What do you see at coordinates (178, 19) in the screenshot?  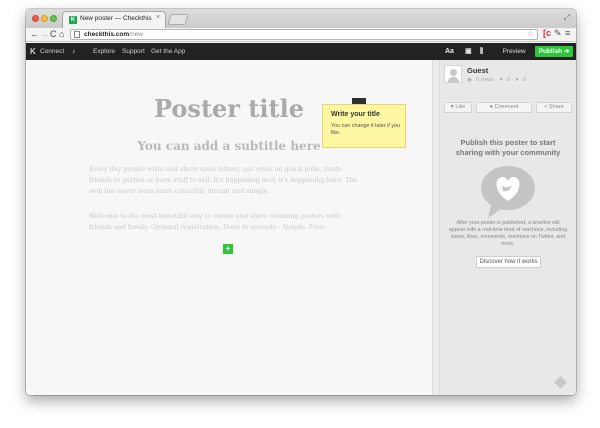 I see `new-tab-button` at bounding box center [178, 19].